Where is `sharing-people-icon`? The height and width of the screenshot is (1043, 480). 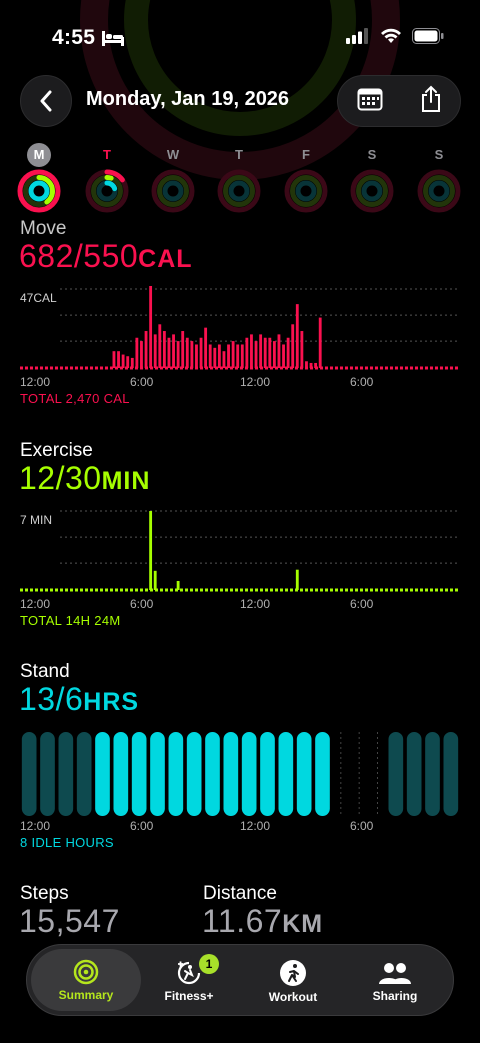 sharing-people-icon is located at coordinates (395, 973).